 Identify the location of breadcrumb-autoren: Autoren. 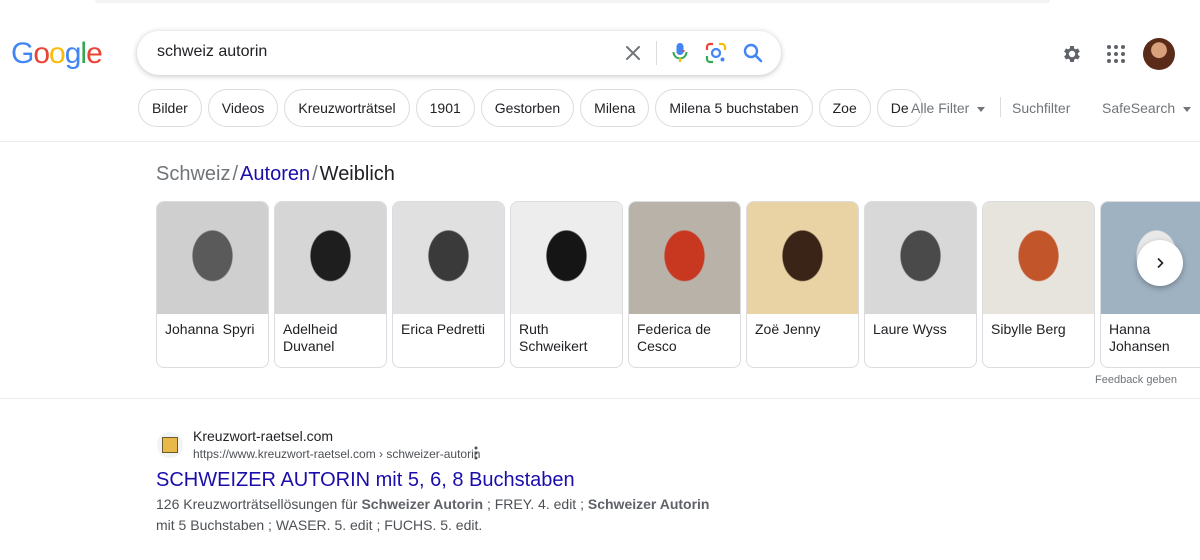
(275, 174).